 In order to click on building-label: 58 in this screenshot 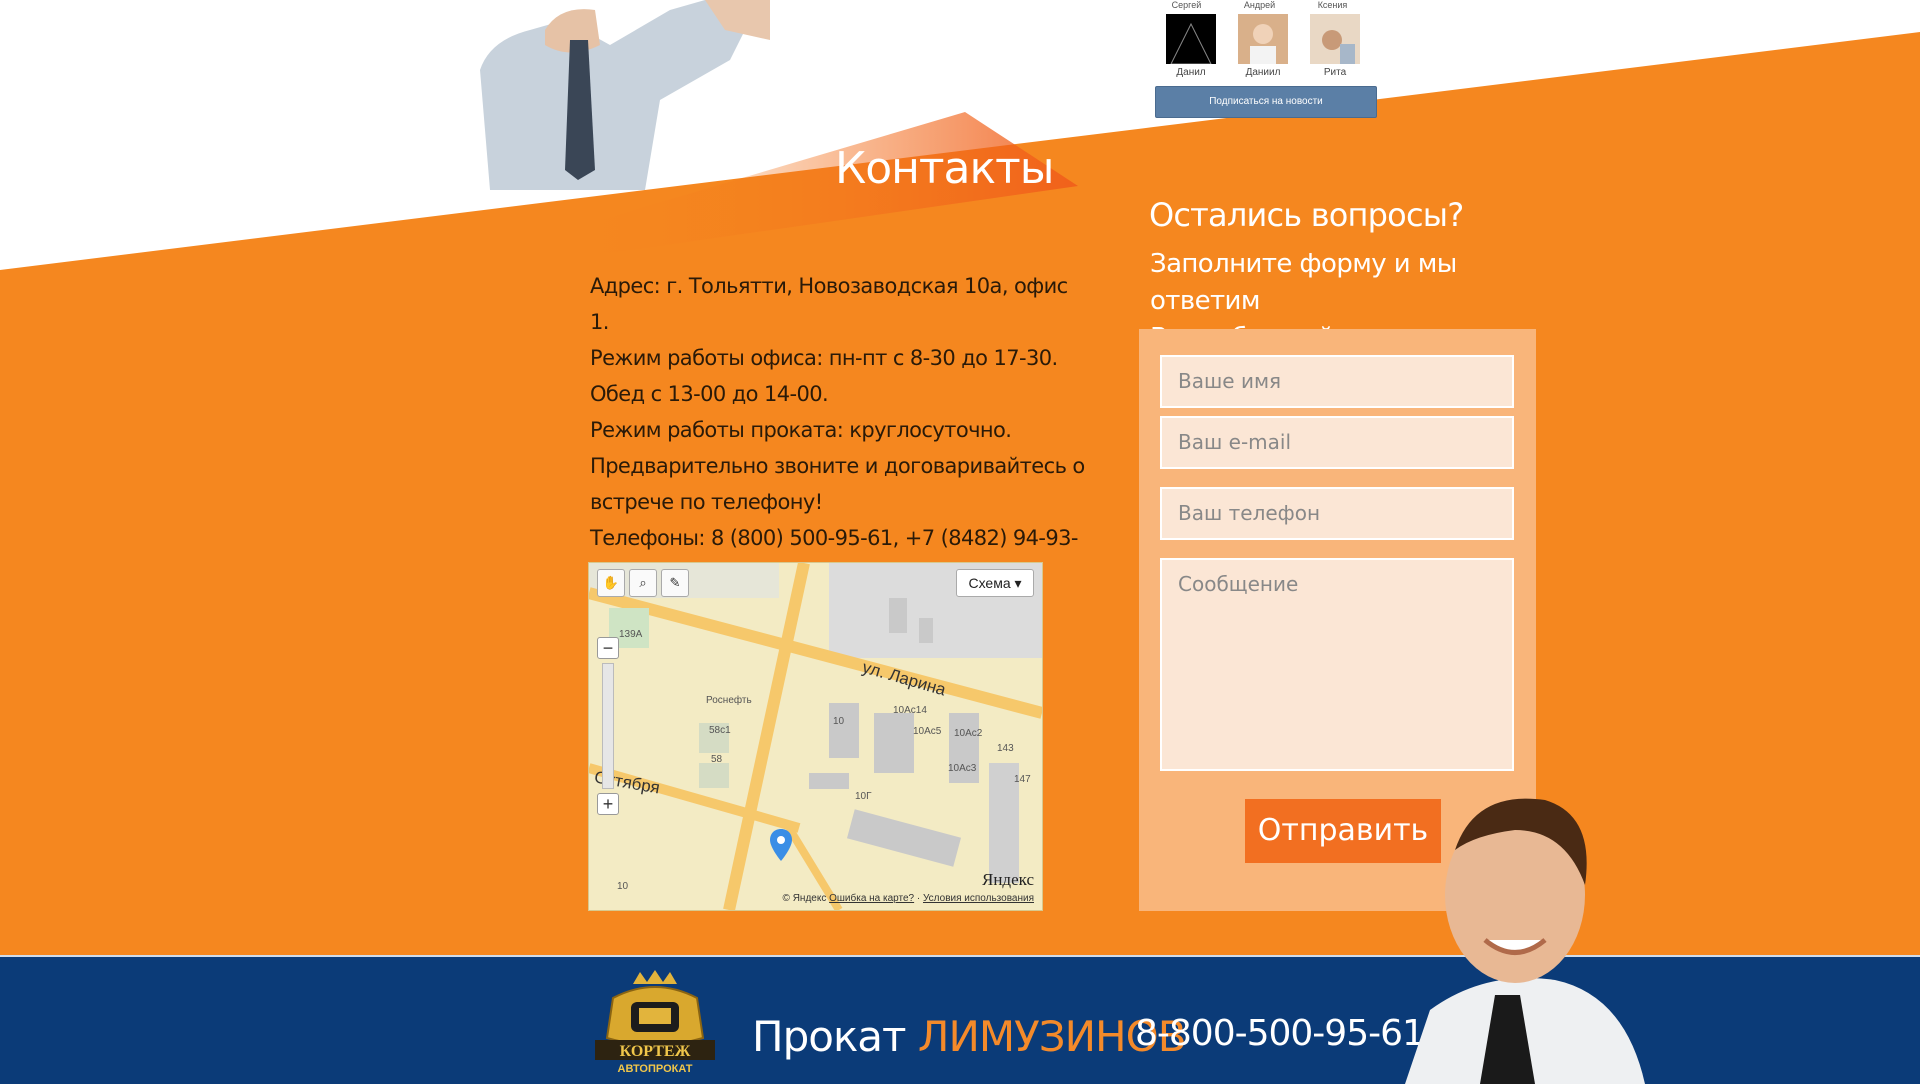, I will do `click(717, 759)`.